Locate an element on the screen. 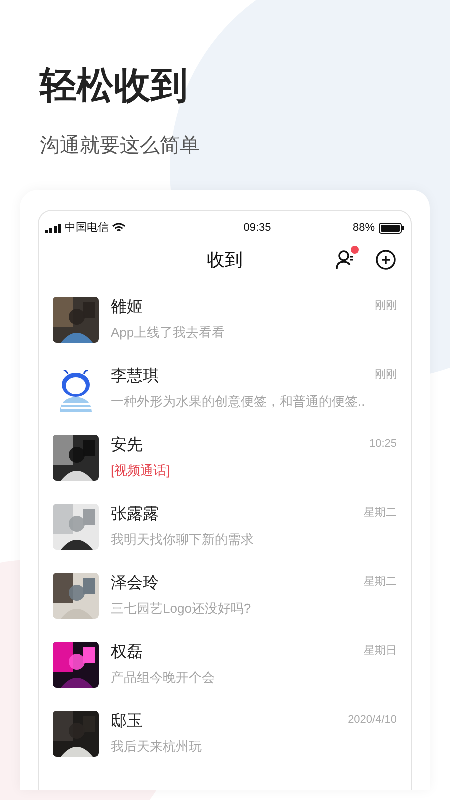 This screenshot has height=800, width=450. message-time: 10:25 is located at coordinates (383, 444).